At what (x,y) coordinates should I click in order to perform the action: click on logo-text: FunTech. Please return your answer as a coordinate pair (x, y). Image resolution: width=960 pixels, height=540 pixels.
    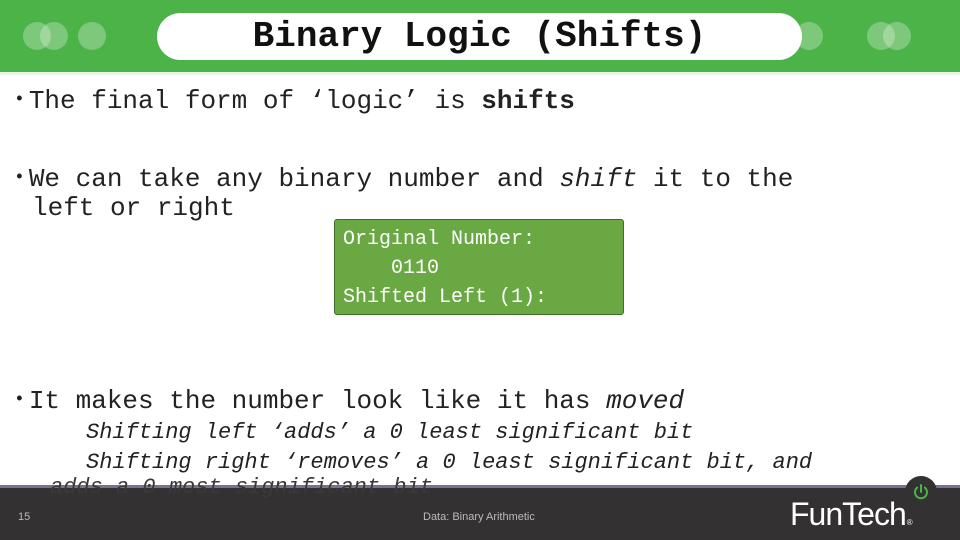
    Looking at the image, I should click on (848, 514).